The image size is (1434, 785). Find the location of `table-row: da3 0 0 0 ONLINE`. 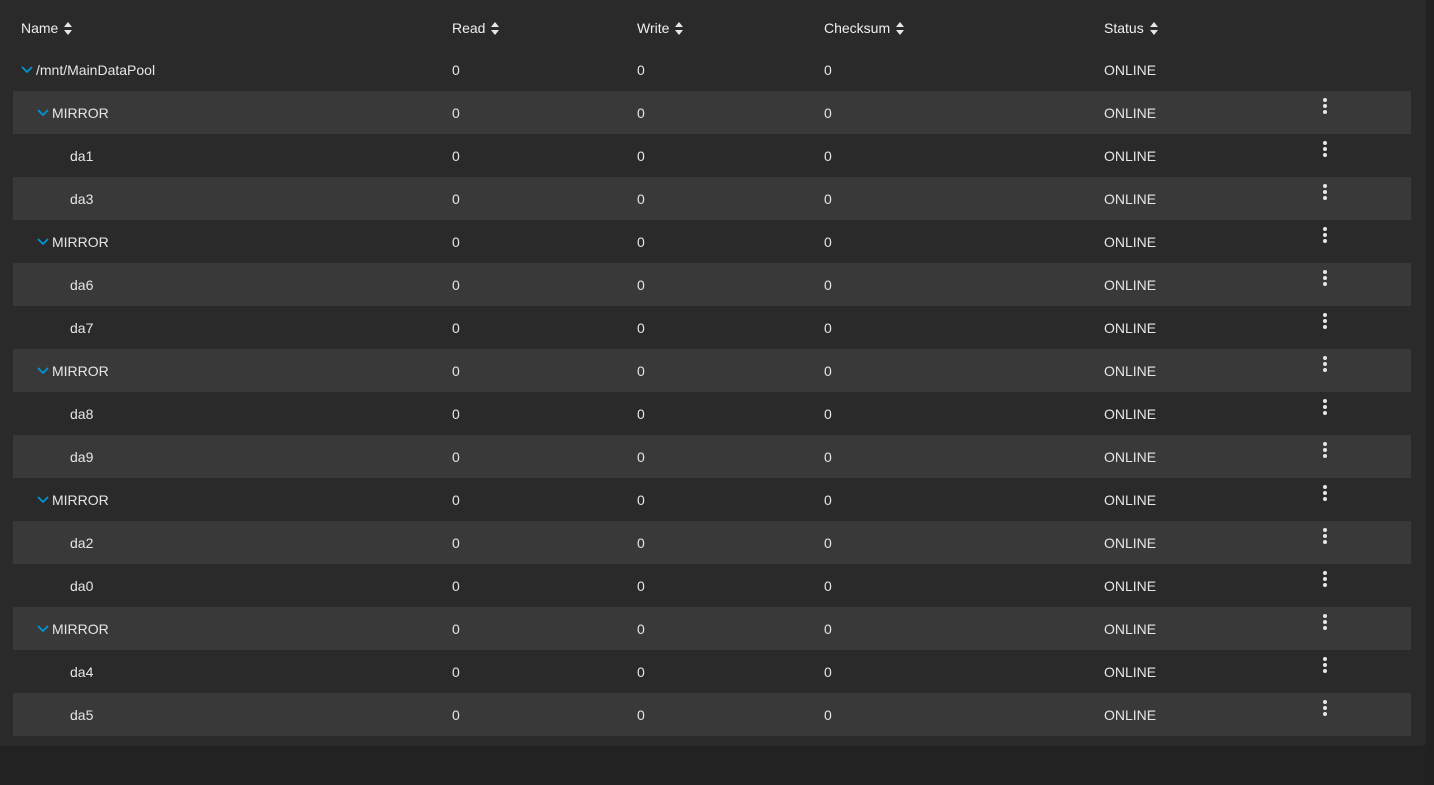

table-row: da3 0 0 0 ONLINE is located at coordinates (712, 198).